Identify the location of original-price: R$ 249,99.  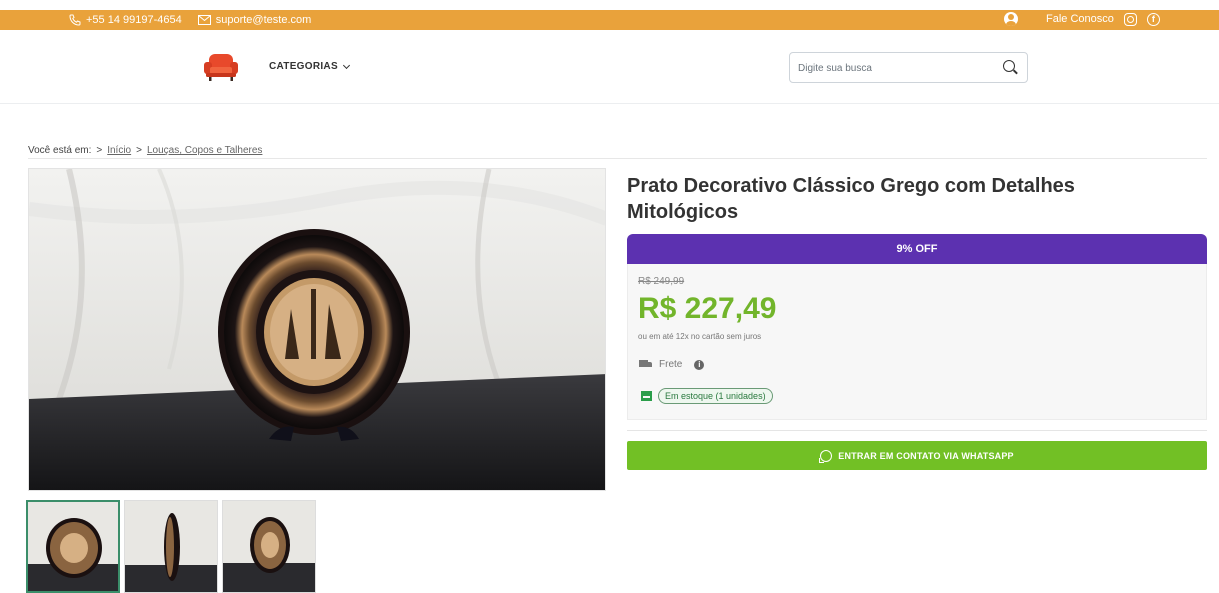
(661, 281).